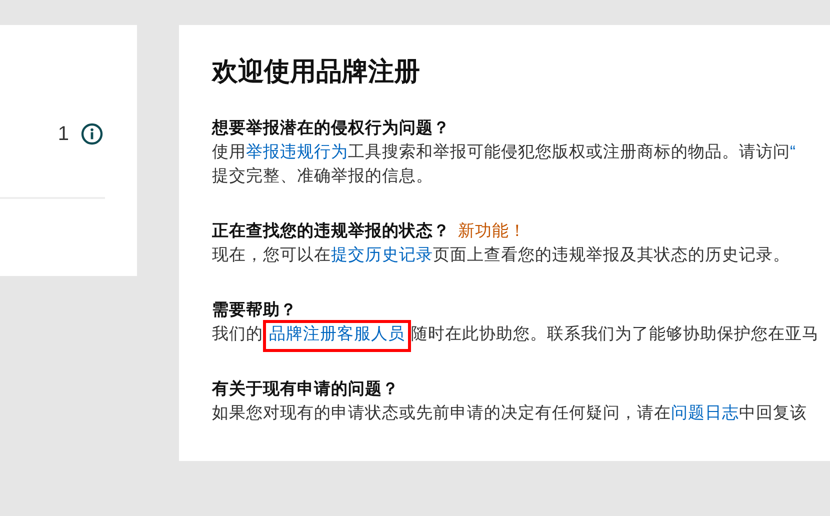  Describe the element at coordinates (92, 134) in the screenshot. I see `info-icon` at that location.